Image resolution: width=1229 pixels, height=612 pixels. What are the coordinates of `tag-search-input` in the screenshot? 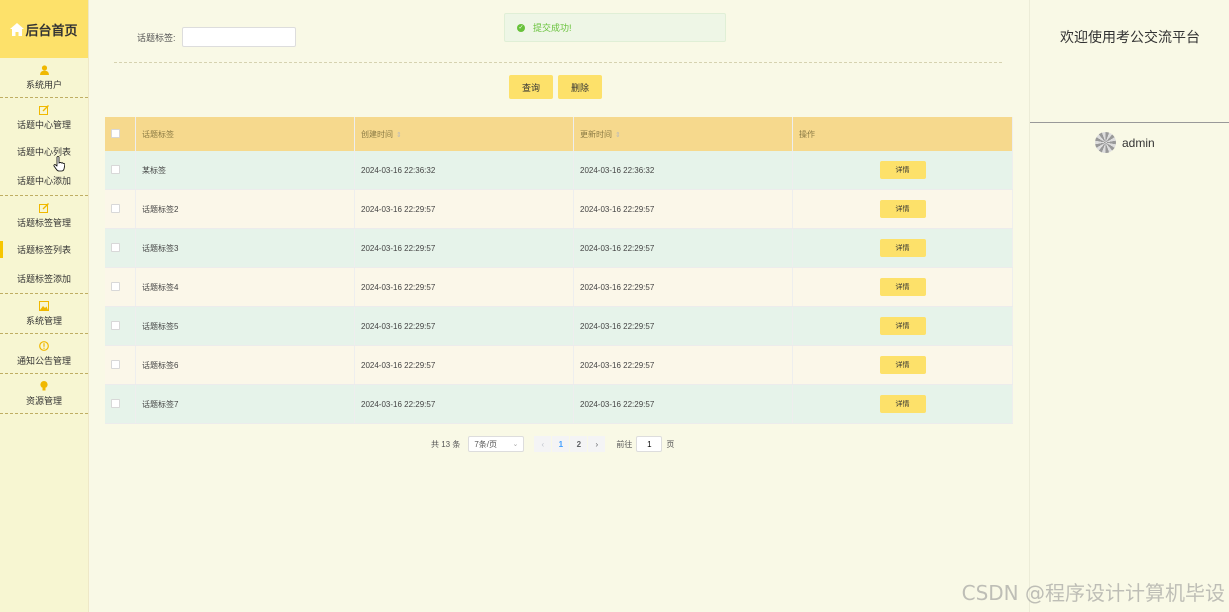 It's located at (238, 37).